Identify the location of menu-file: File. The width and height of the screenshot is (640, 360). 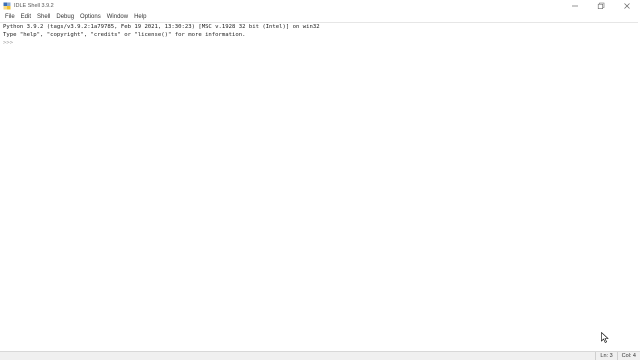
(10, 17).